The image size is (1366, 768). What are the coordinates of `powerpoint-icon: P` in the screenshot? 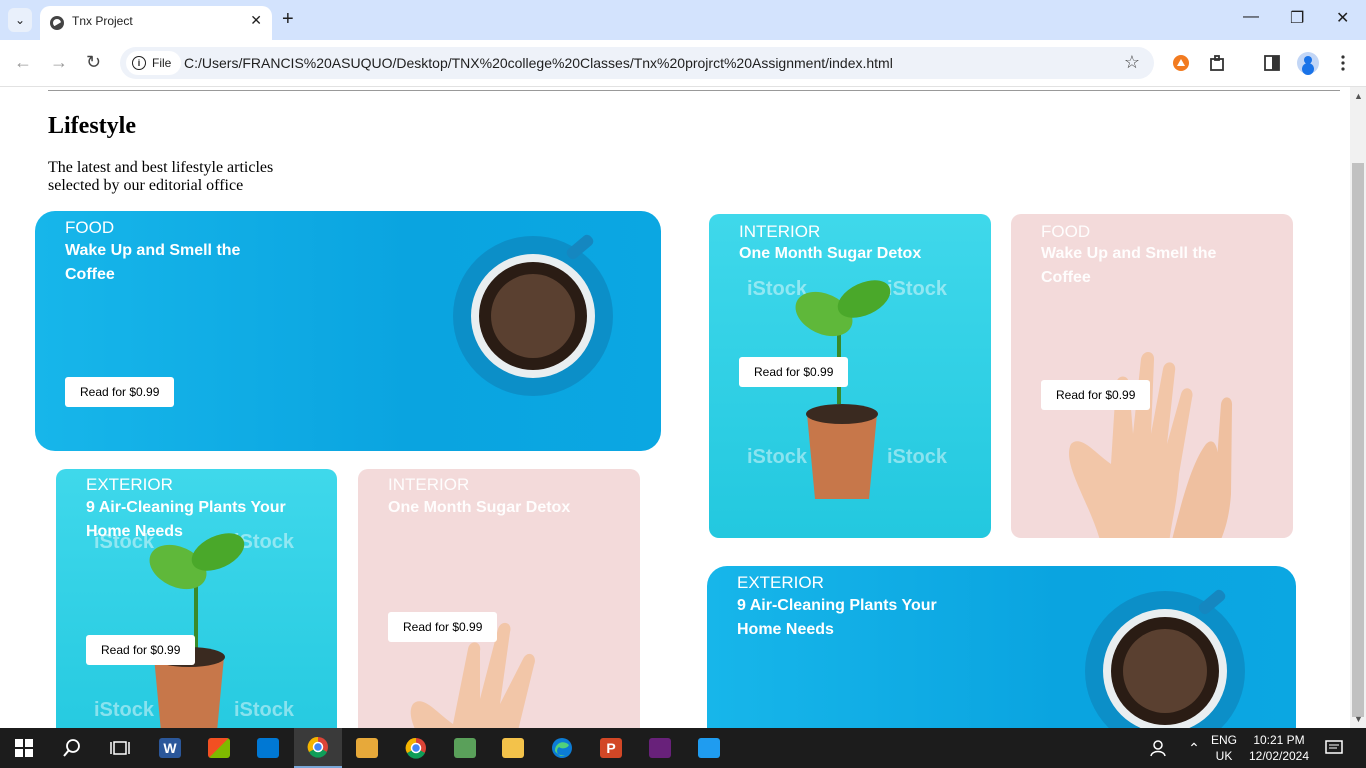 It's located at (611, 748).